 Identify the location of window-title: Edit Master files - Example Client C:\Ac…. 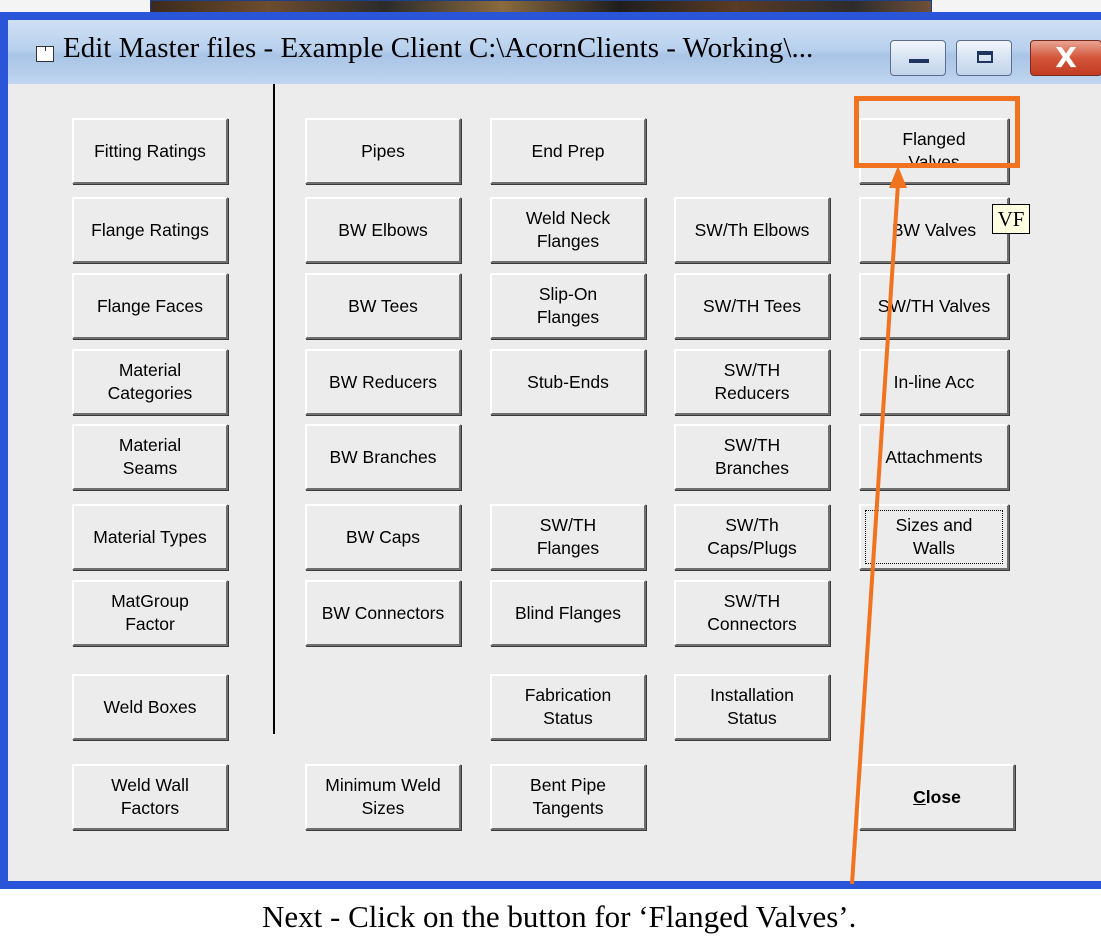
(438, 48).